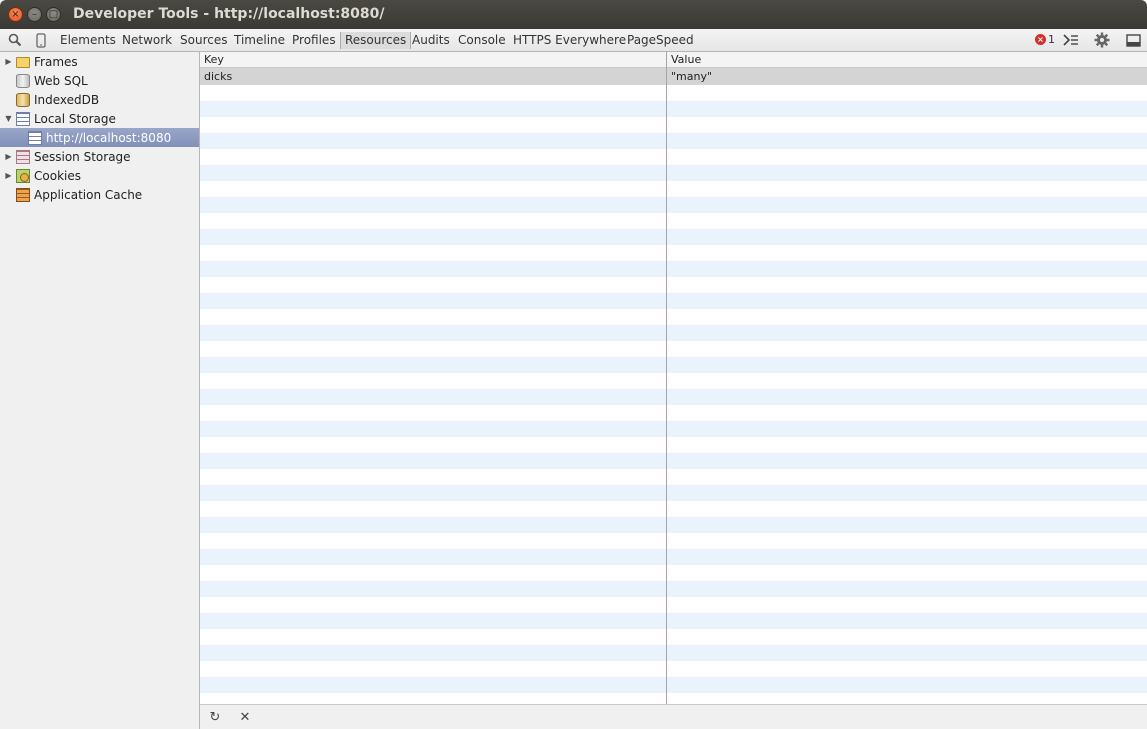 The image size is (1147, 729). What do you see at coordinates (99, 80) in the screenshot?
I see `sidebar-item-web-sql: Web SQL` at bounding box center [99, 80].